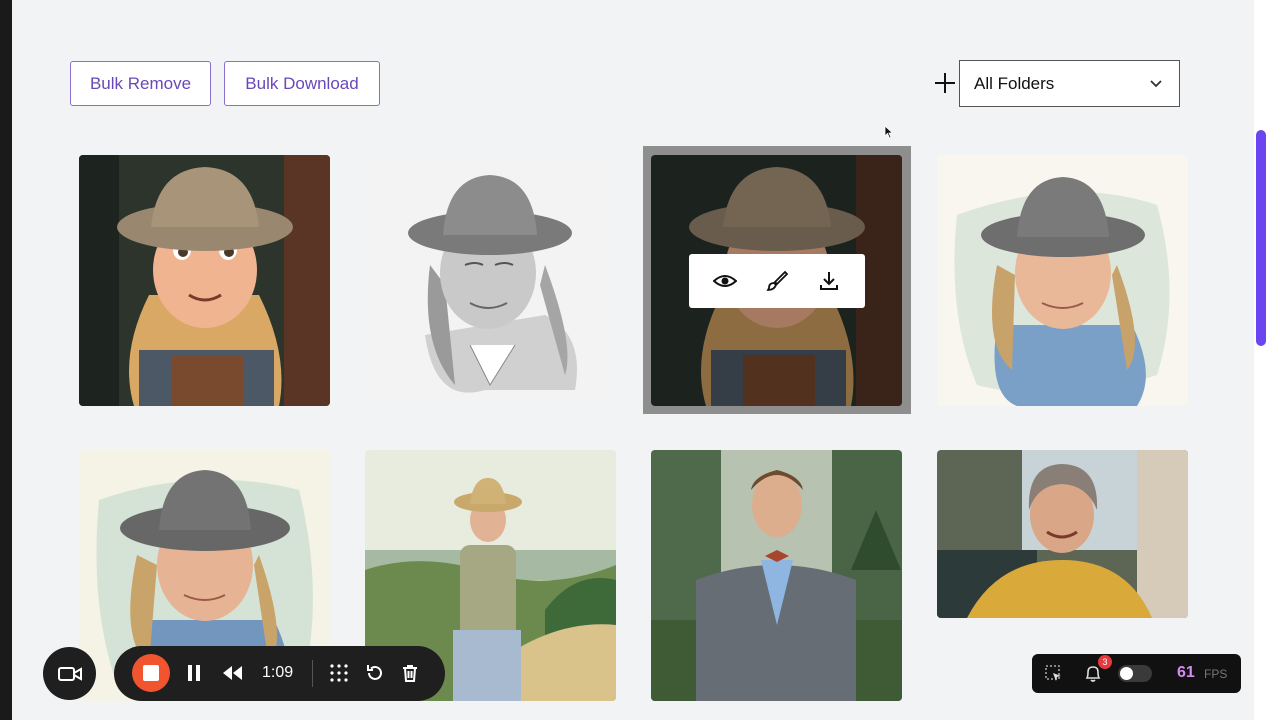 The height and width of the screenshot is (720, 1280). Describe the element at coordinates (232, 673) in the screenshot. I see `rewind-icon` at that location.